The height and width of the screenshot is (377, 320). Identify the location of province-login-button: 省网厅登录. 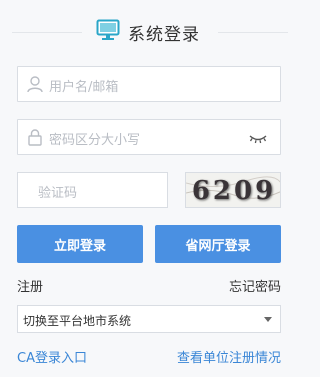
(218, 244).